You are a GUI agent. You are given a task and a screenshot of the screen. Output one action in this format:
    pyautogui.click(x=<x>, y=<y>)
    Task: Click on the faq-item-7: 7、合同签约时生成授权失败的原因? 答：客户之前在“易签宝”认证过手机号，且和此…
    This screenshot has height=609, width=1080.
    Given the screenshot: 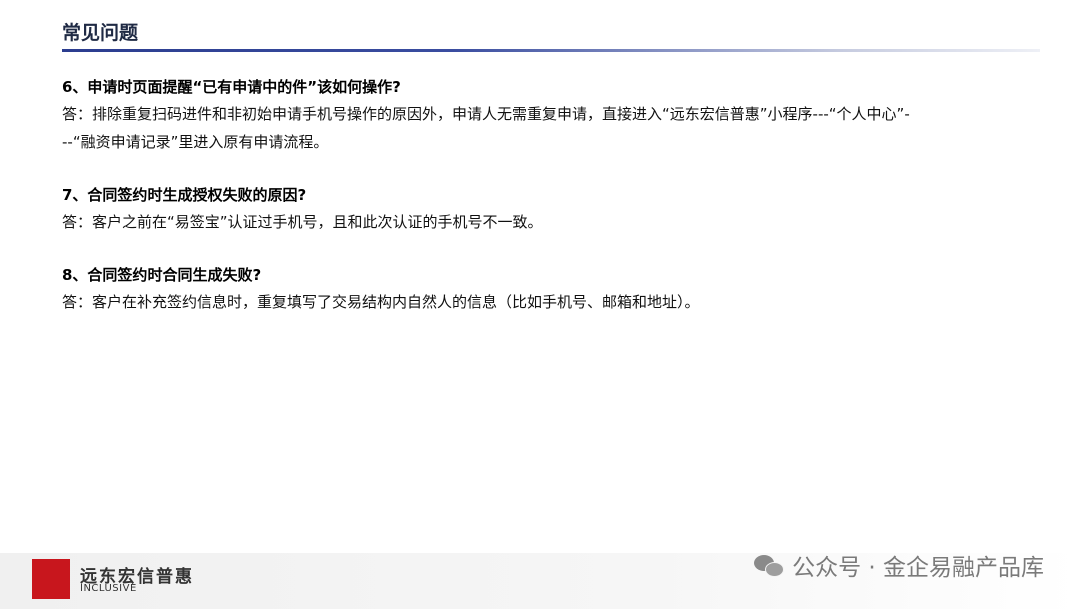 What is the action you would take?
    pyautogui.click(x=542, y=209)
    